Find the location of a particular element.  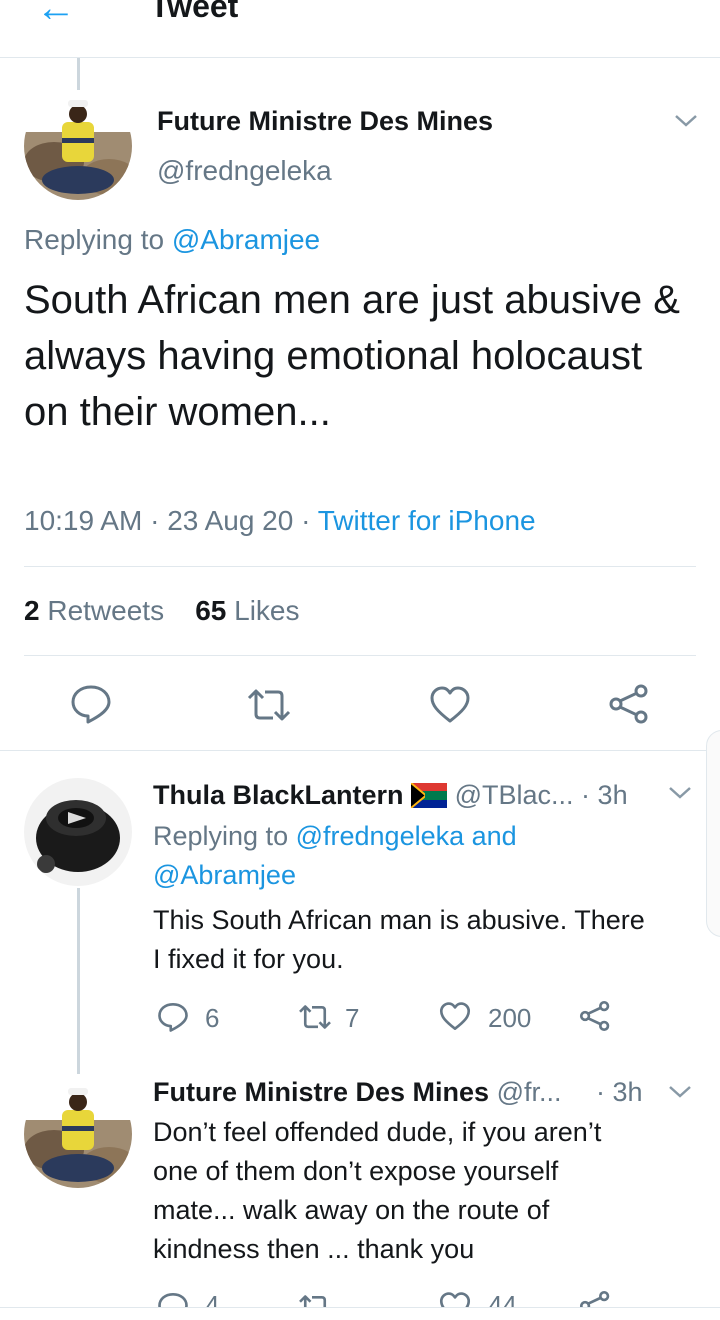

likes-count: 65 is located at coordinates (210, 610).